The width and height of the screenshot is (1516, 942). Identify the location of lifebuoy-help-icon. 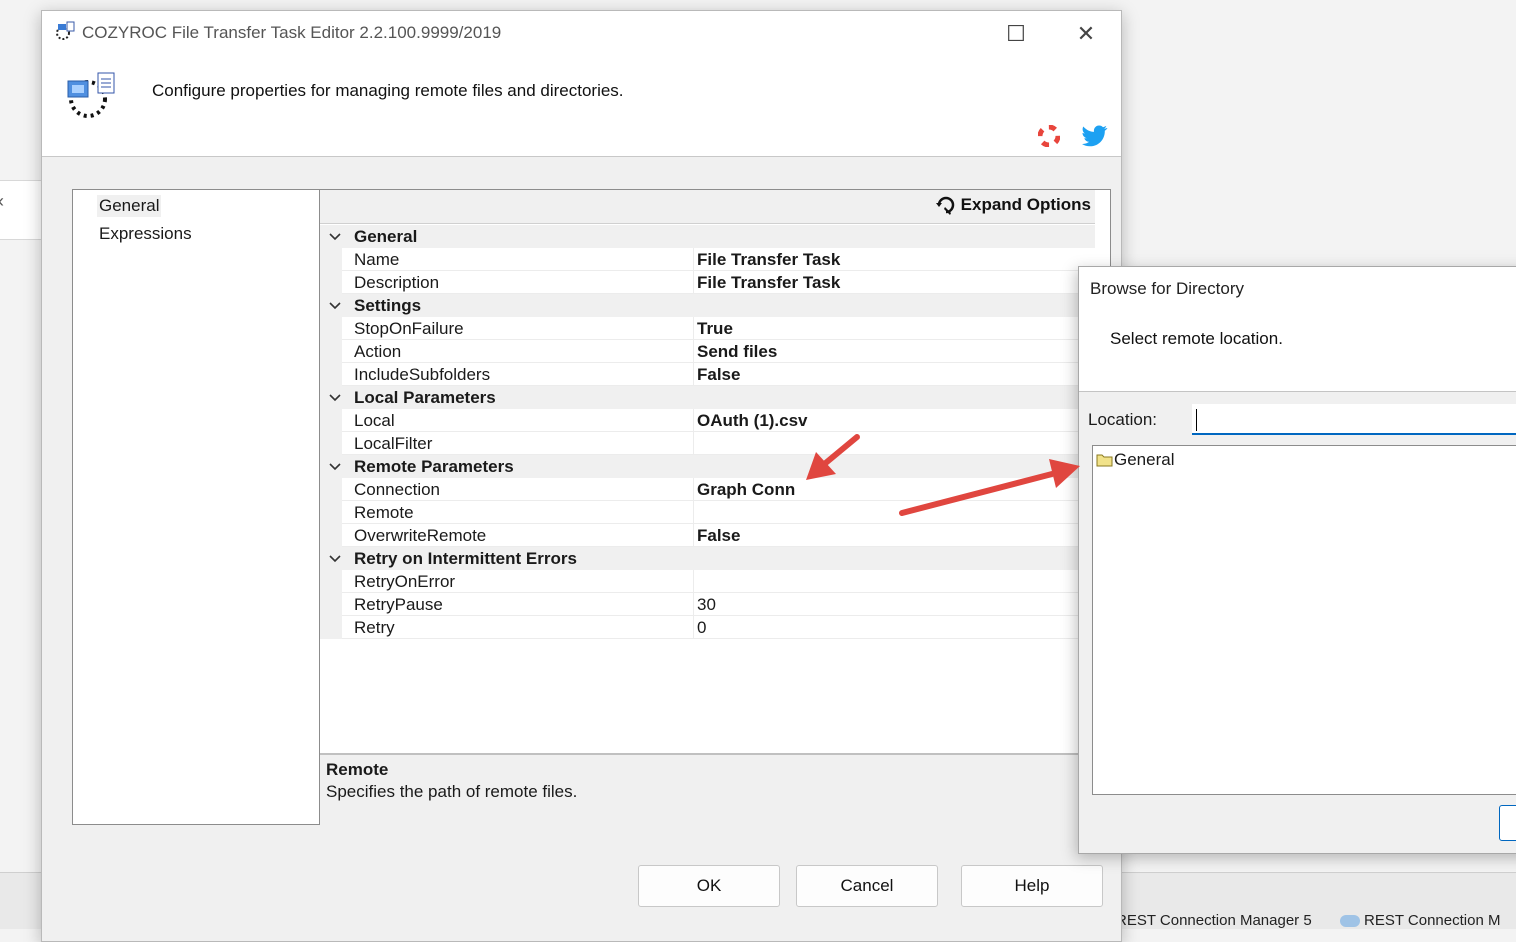
(1049, 136).